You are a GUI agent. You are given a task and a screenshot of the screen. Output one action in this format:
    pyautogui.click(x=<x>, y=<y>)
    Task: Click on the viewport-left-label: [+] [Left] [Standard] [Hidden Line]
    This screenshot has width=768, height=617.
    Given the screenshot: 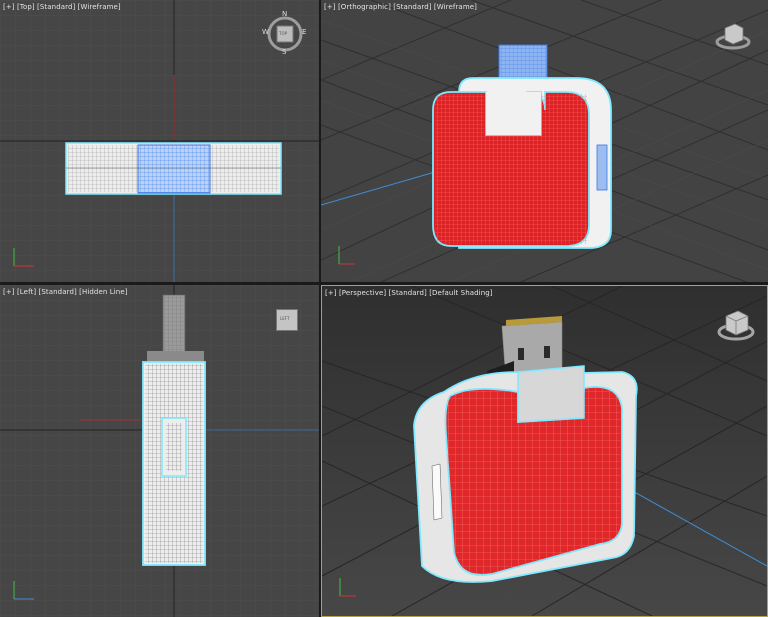 What is the action you would take?
    pyautogui.click(x=65, y=292)
    